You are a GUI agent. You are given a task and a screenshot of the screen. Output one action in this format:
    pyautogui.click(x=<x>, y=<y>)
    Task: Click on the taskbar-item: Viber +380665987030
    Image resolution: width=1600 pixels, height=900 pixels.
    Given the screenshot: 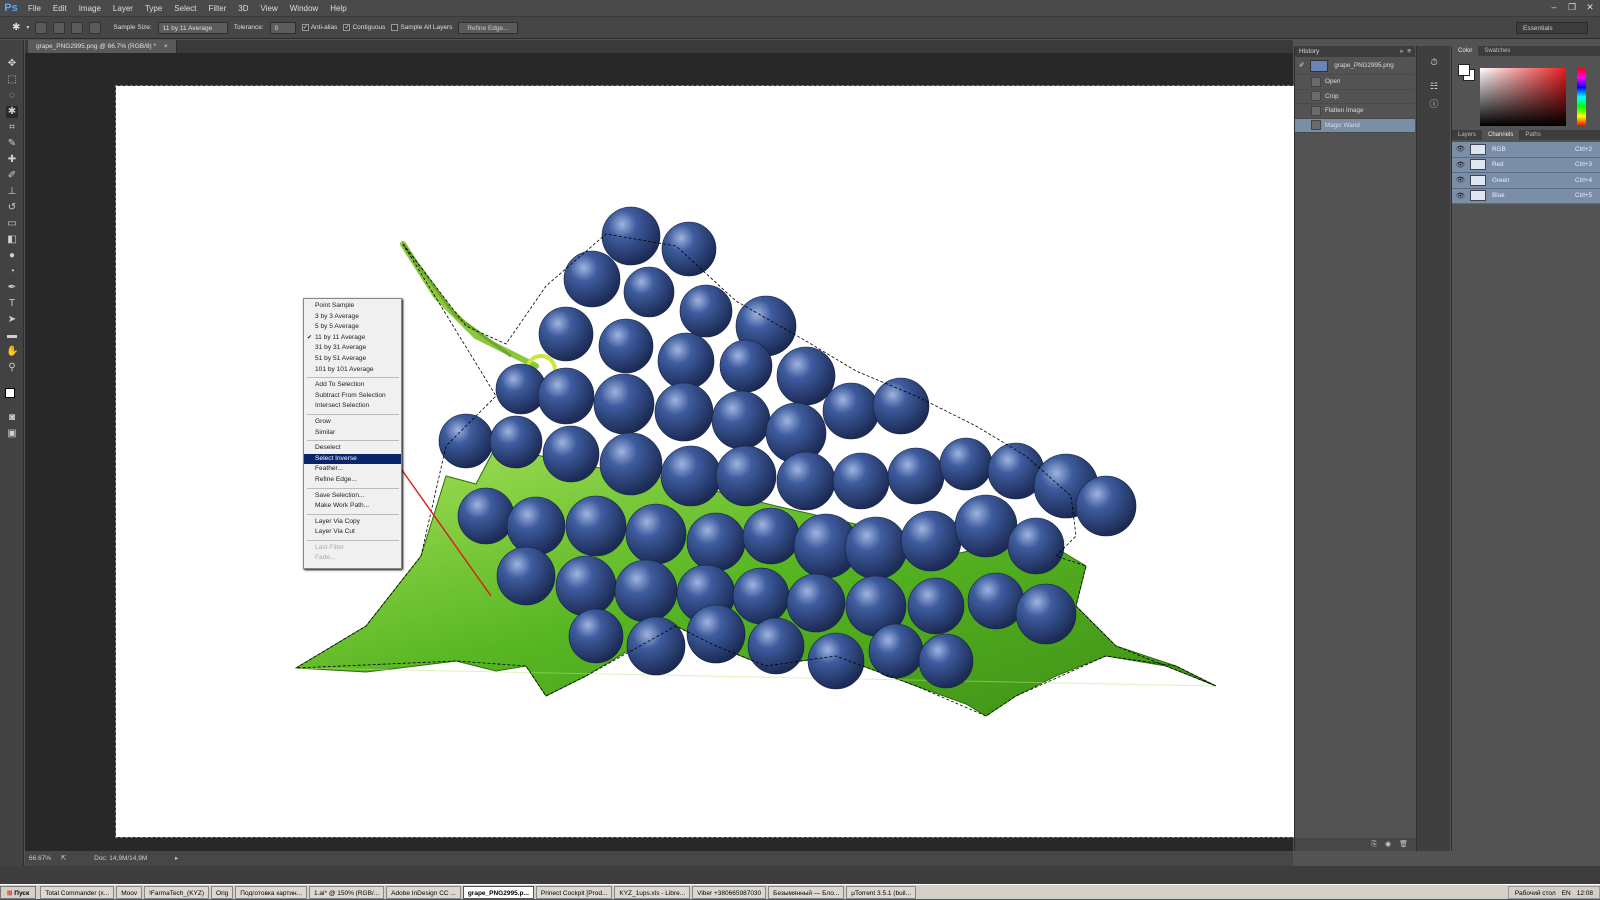 What is the action you would take?
    pyautogui.click(x=729, y=892)
    